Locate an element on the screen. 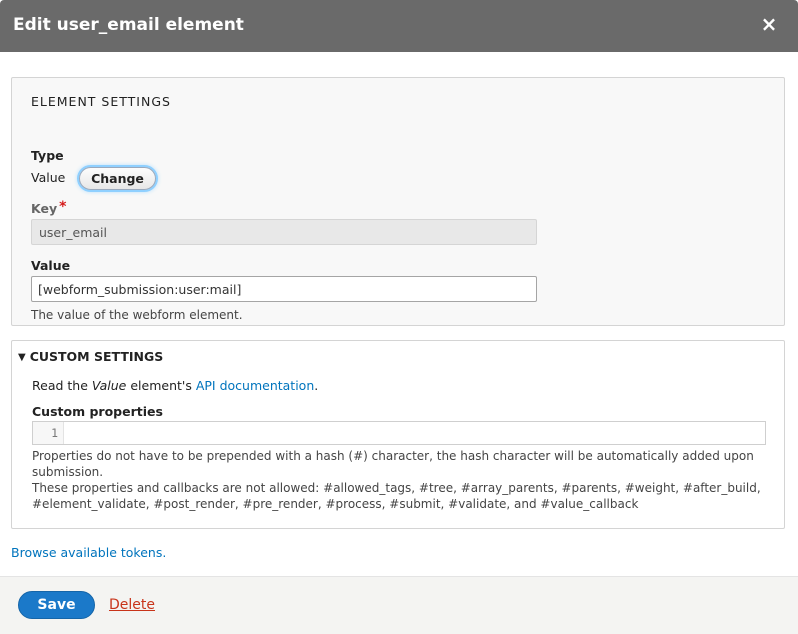 The image size is (798, 634). line-number: 1 is located at coordinates (48, 433).